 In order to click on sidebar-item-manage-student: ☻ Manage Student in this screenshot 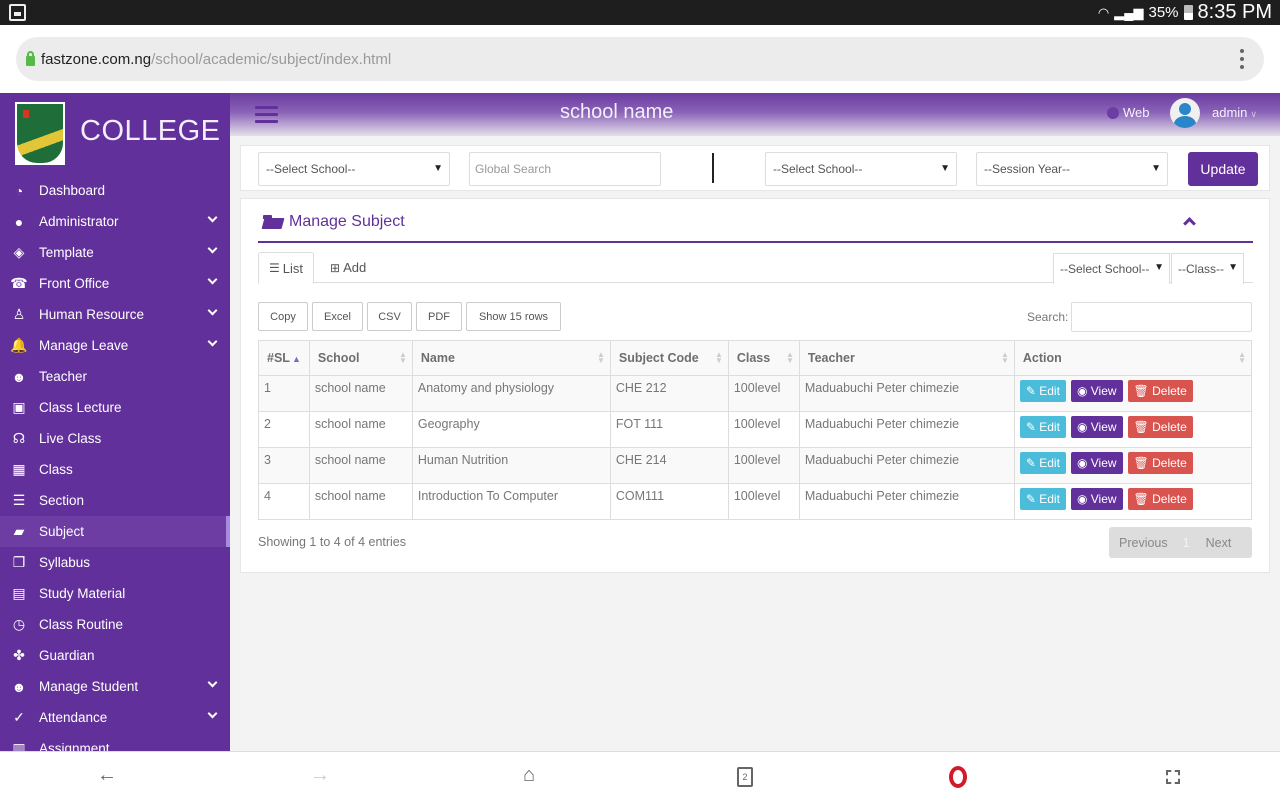, I will do `click(115, 686)`.